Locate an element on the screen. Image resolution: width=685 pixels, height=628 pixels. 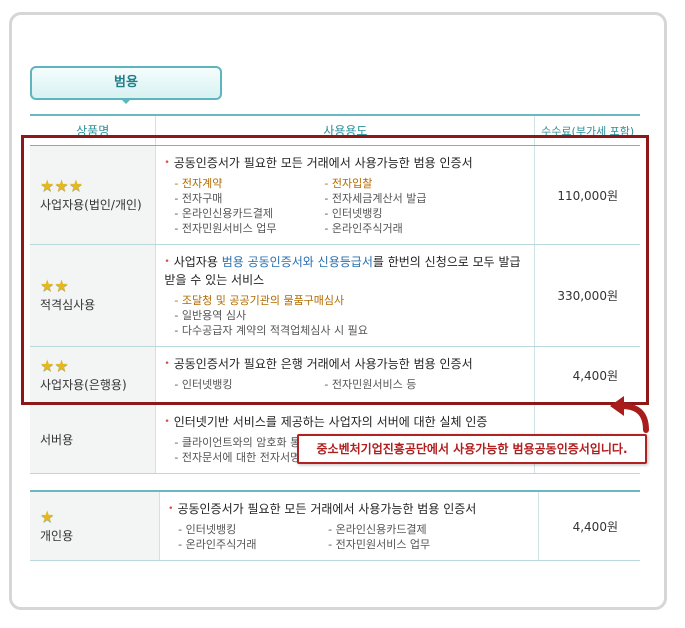
curved-arrow-icon is located at coordinates (629, 414).